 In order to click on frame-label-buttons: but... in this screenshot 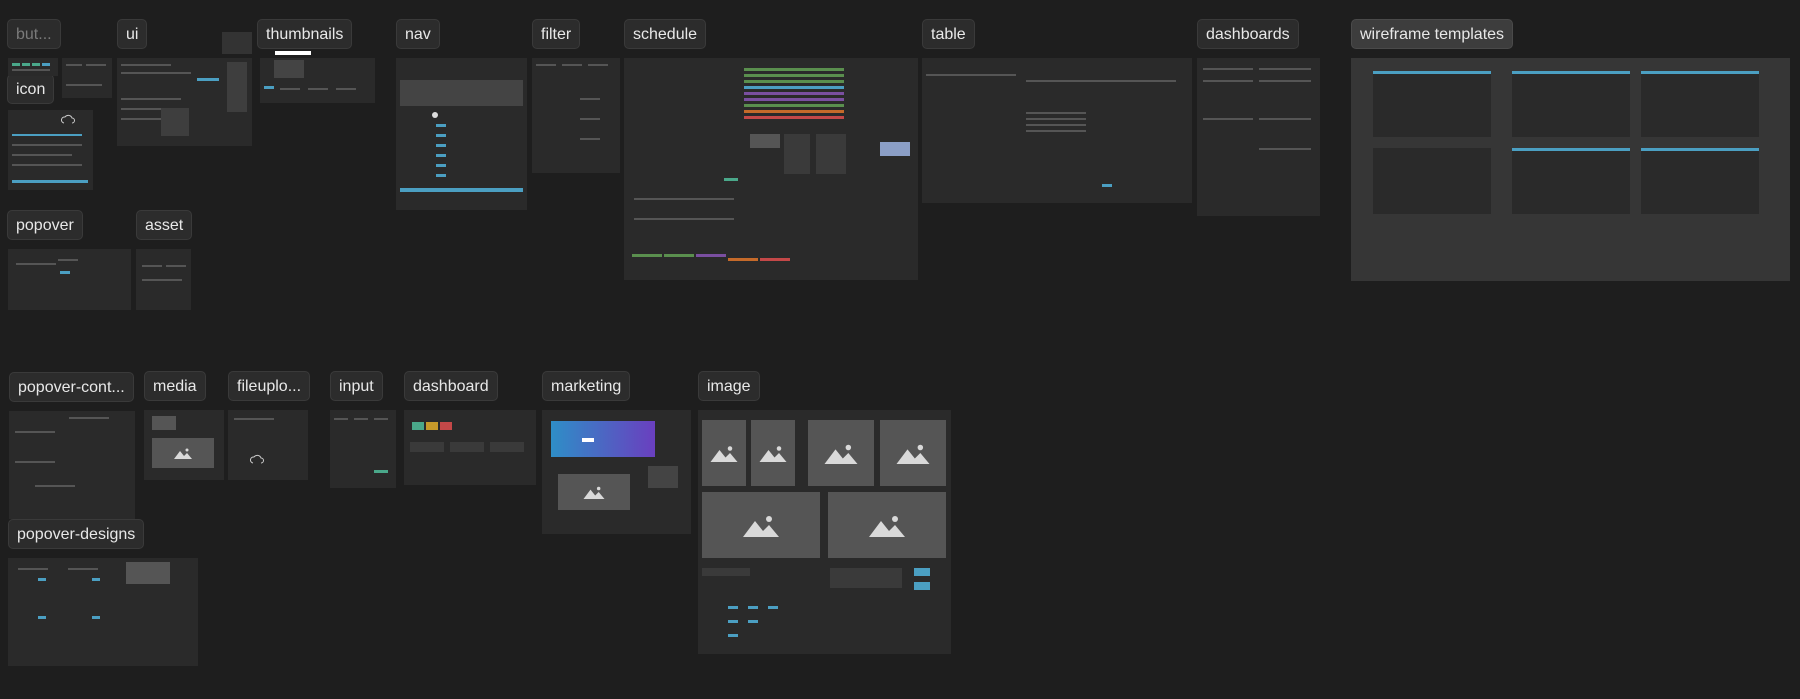, I will do `click(34, 34)`.